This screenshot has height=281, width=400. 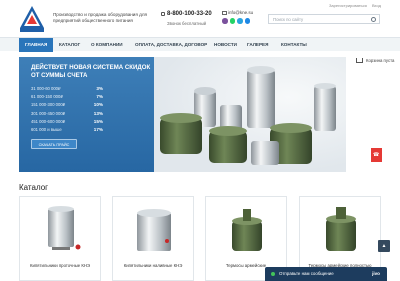 I want to click on vk-icon, so click(x=247, y=21).